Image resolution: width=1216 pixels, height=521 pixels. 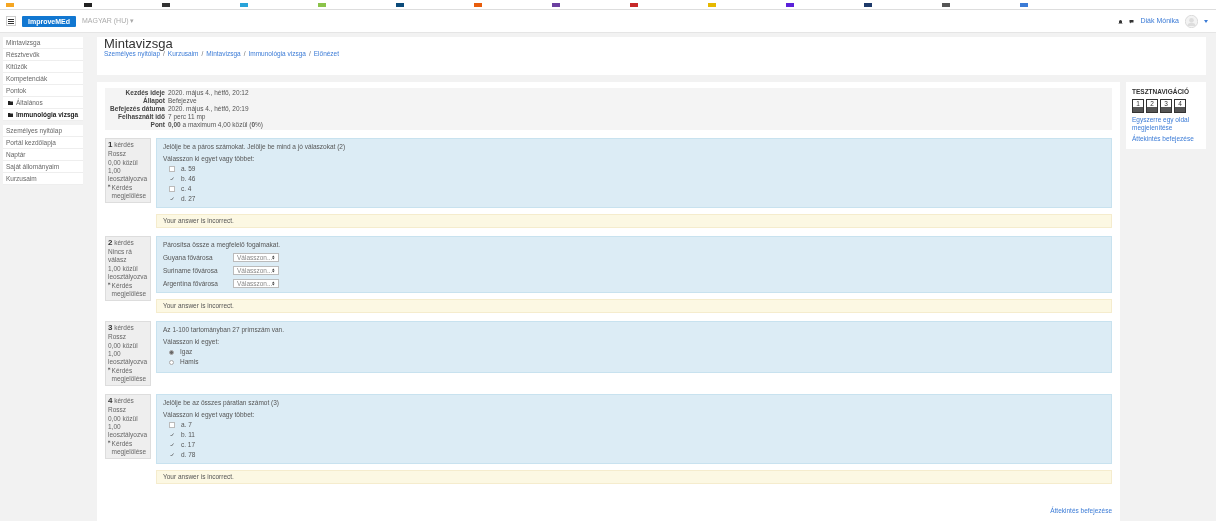 What do you see at coordinates (1206, 21) in the screenshot?
I see `caret-icon` at bounding box center [1206, 21].